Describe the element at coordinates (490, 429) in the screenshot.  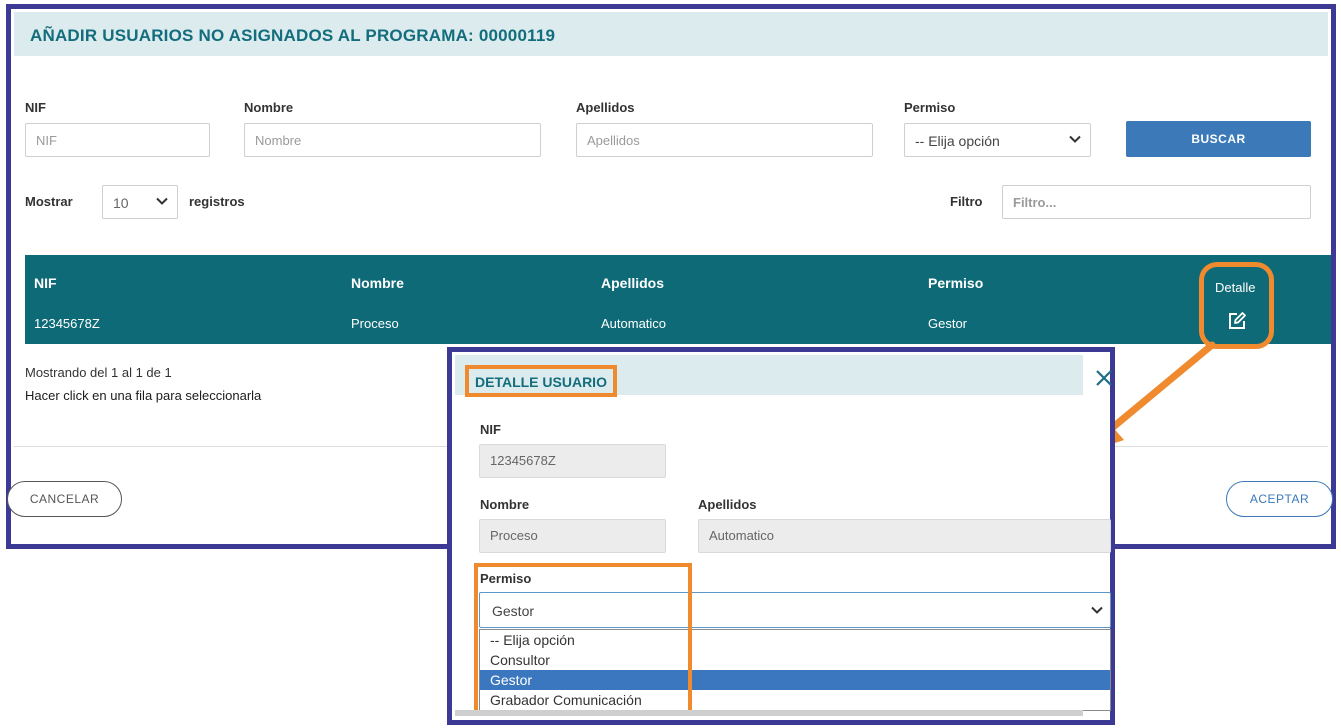
I see `modal-nif-label: NIF` at that location.